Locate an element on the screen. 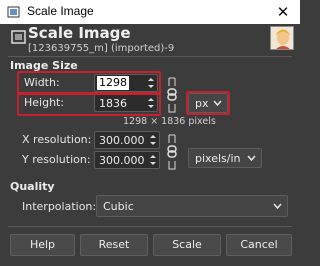  x-resolution-value: 300.000 is located at coordinates (122, 140).